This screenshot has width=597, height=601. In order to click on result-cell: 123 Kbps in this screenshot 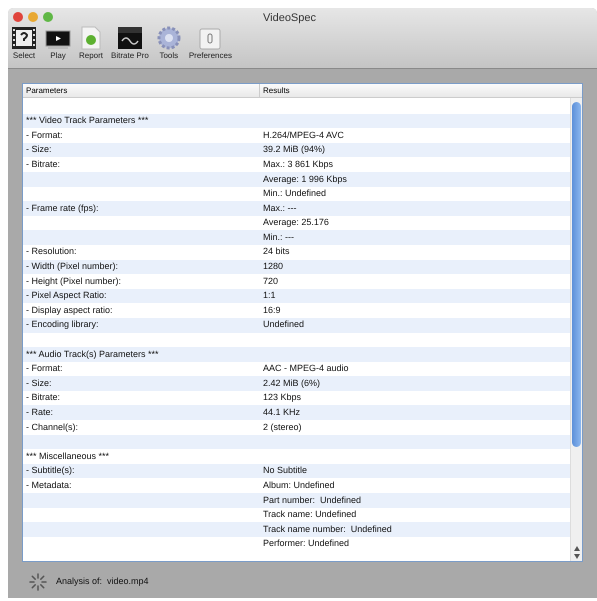, I will do `click(282, 397)`.